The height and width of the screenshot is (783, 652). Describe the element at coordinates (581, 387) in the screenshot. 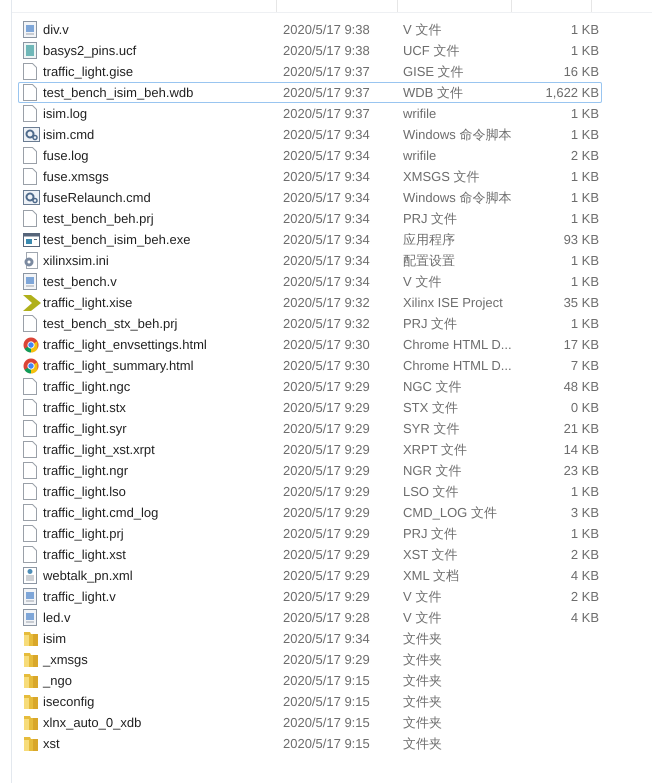

I see `file-size: 48 KB` at that location.